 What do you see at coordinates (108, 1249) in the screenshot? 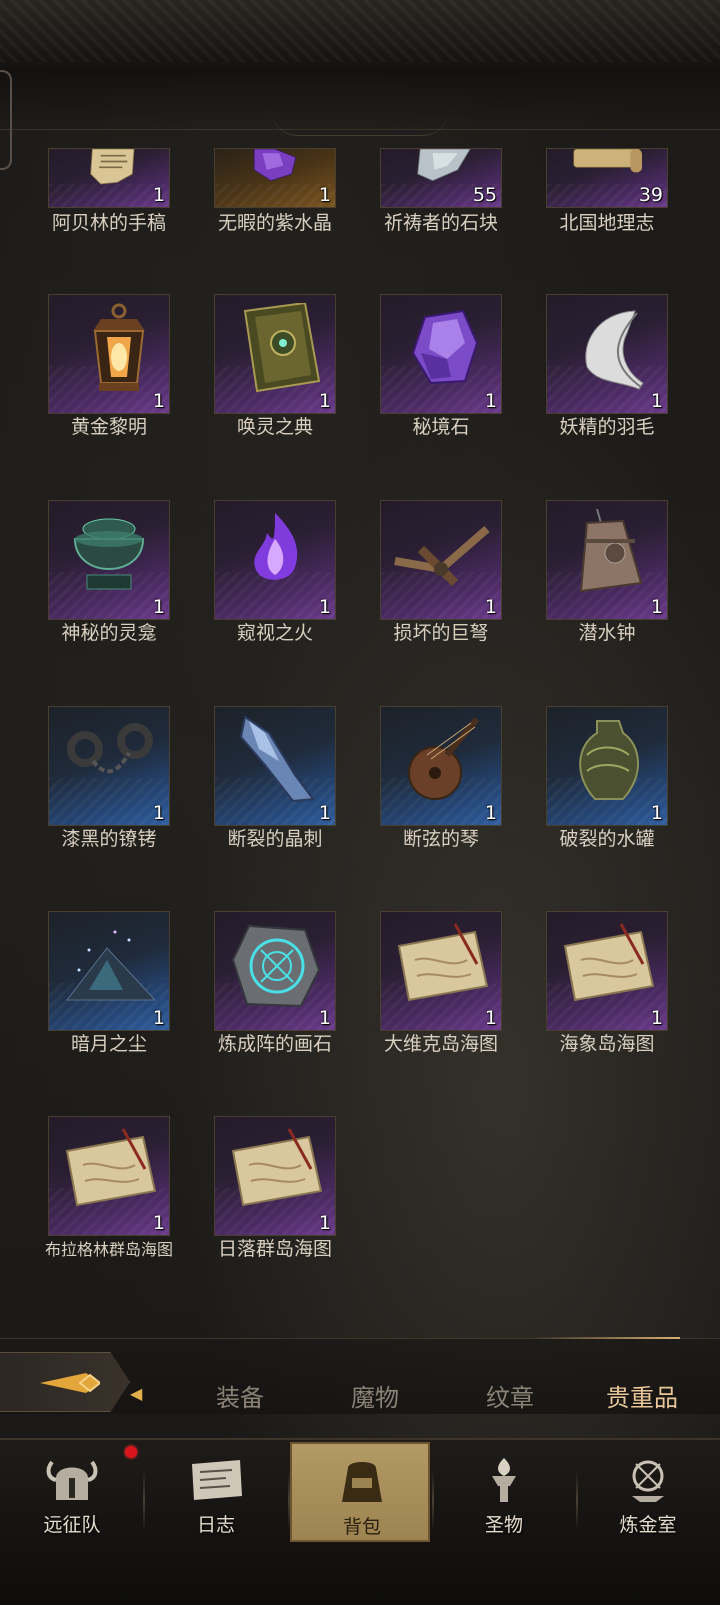
I see `item-name: 布拉格林群岛海图` at bounding box center [108, 1249].